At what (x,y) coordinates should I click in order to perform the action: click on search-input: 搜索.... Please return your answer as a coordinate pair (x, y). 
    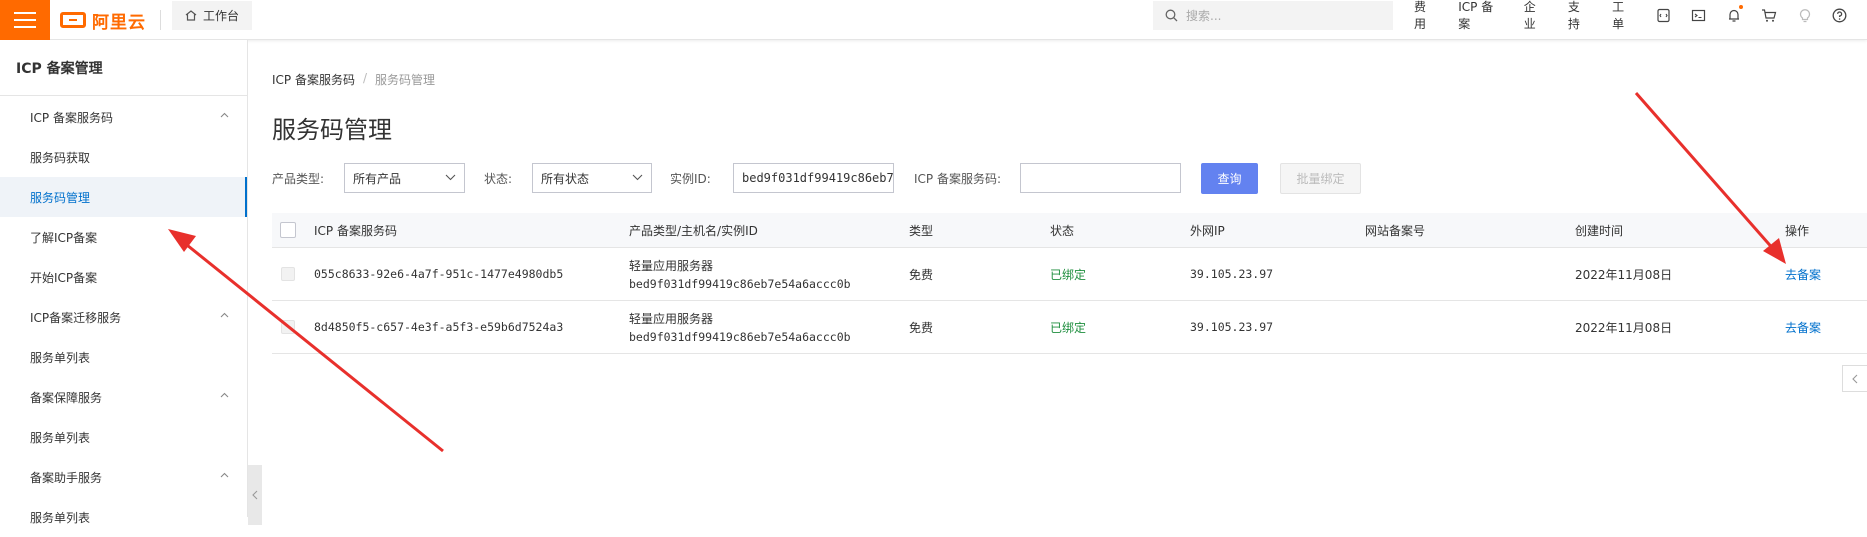
    Looking at the image, I should click on (1273, 15).